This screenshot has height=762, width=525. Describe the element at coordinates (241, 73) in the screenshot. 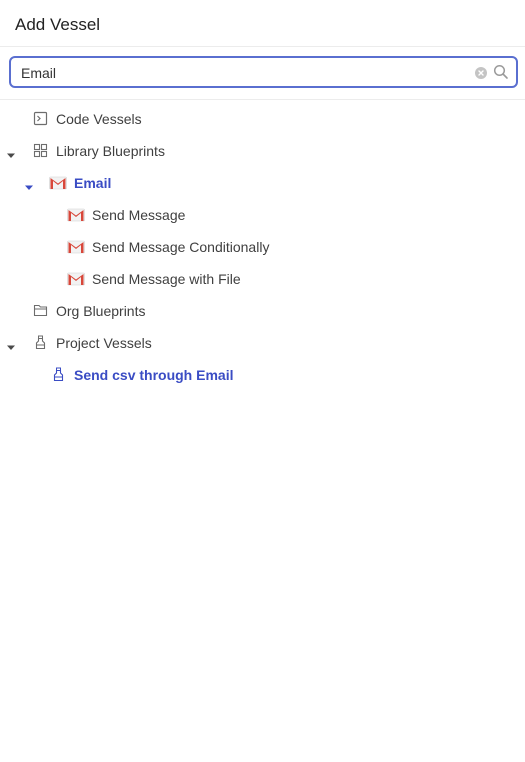

I see `search-input` at that location.